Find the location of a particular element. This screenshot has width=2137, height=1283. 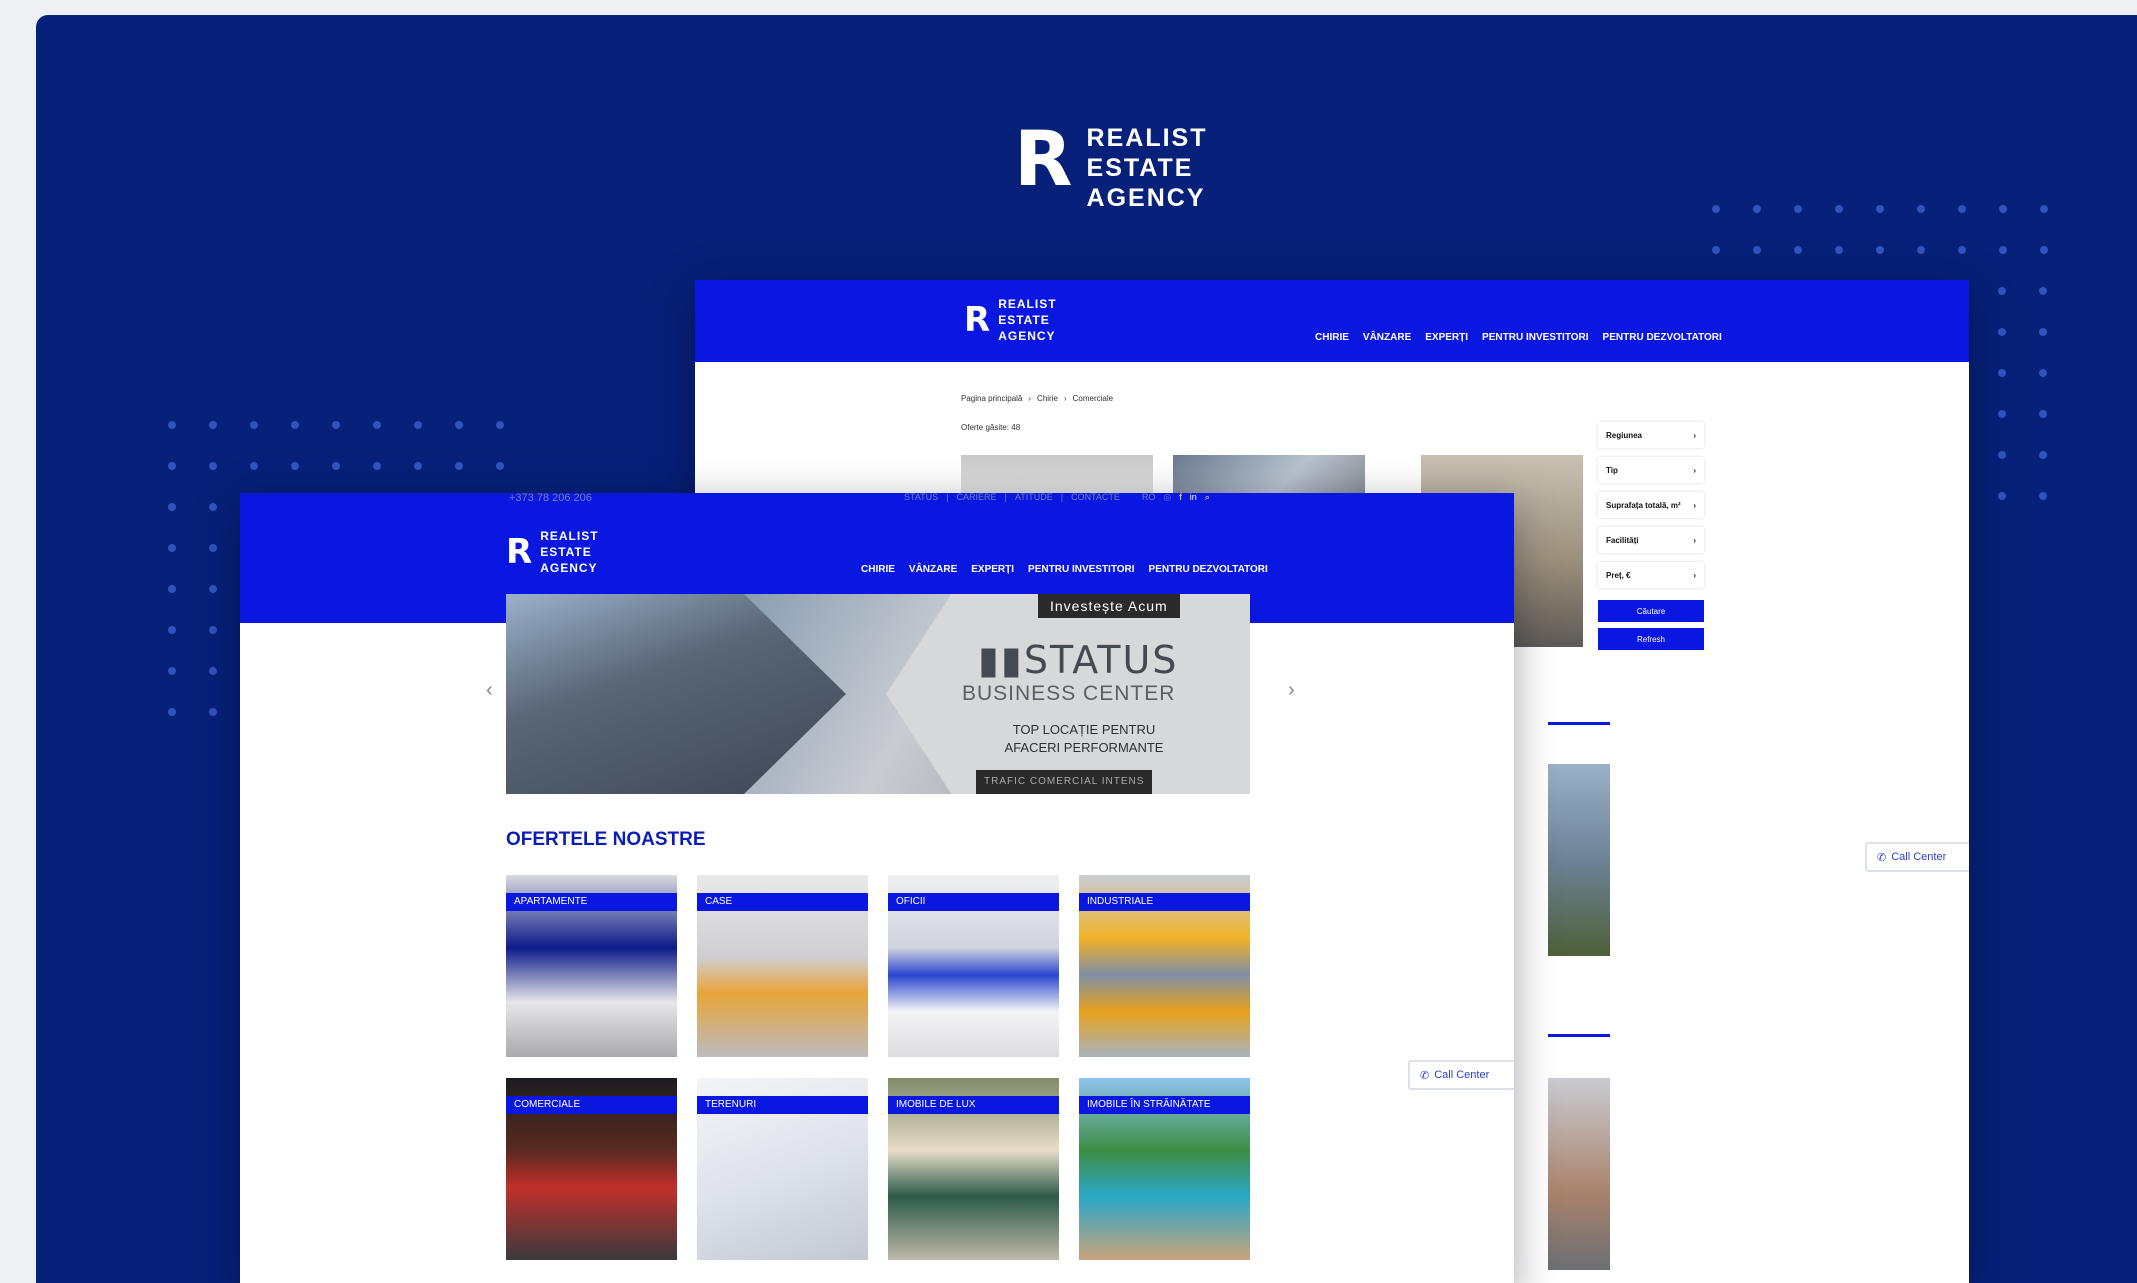

filter-facilities: Facilități › is located at coordinates (1651, 540).